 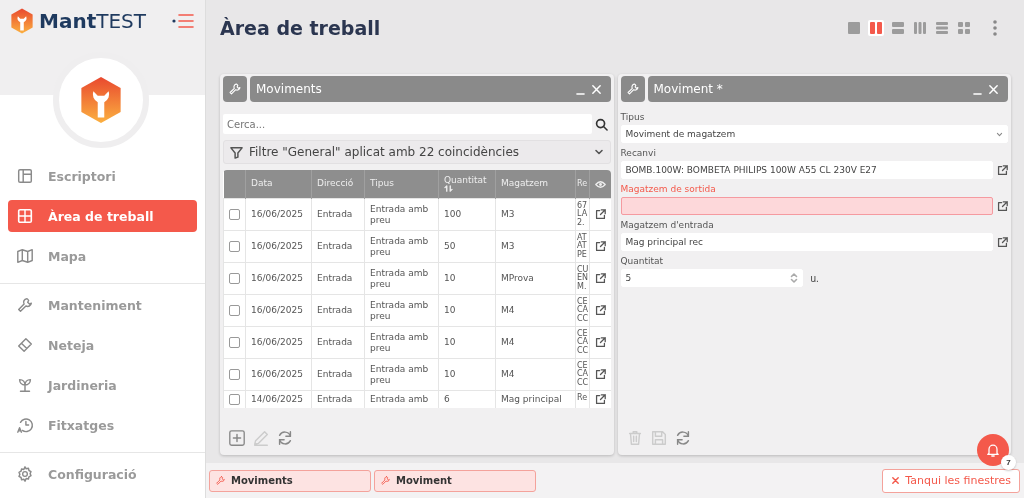 What do you see at coordinates (467, 184) in the screenshot?
I see `column-header: Quantitat` at bounding box center [467, 184].